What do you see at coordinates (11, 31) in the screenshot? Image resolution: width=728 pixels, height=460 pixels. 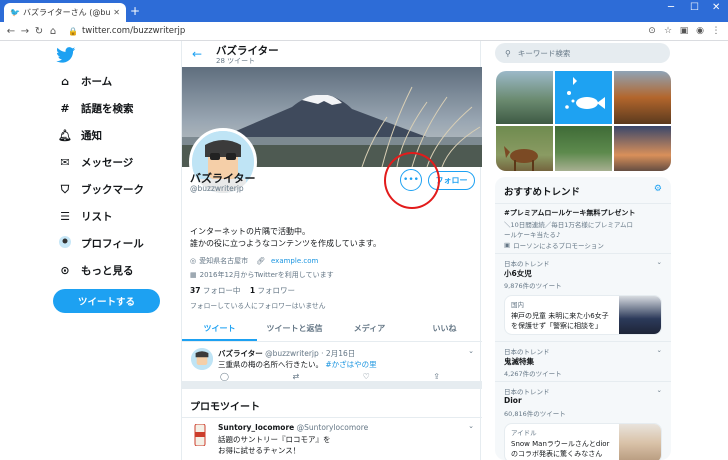 I see `back-icon: ←` at bounding box center [11, 31].